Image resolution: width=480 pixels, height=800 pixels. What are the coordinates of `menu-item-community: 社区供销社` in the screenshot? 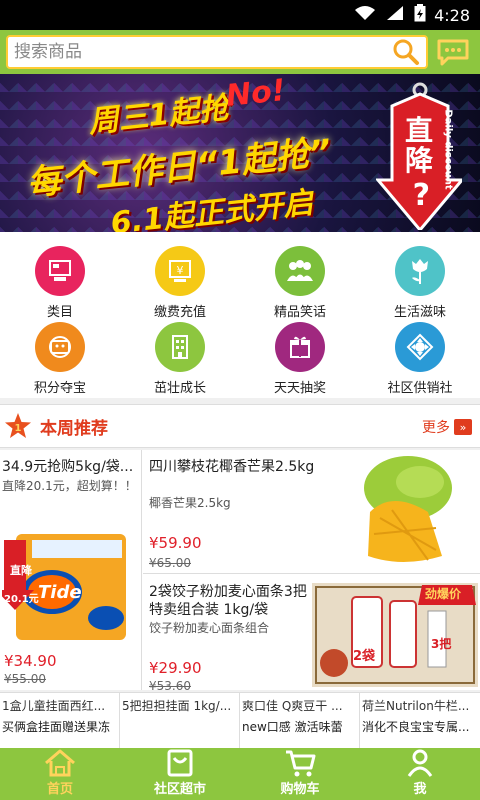 It's located at (420, 360).